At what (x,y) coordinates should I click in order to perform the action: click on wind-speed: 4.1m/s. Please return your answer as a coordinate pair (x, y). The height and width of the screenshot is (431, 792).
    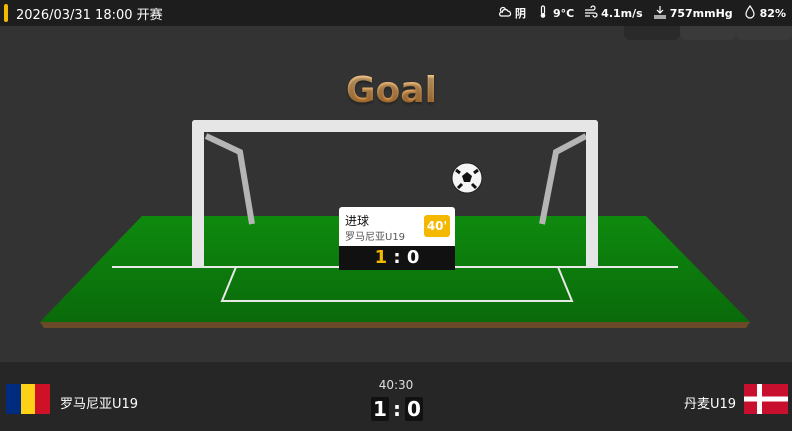
    Looking at the image, I should click on (613, 13).